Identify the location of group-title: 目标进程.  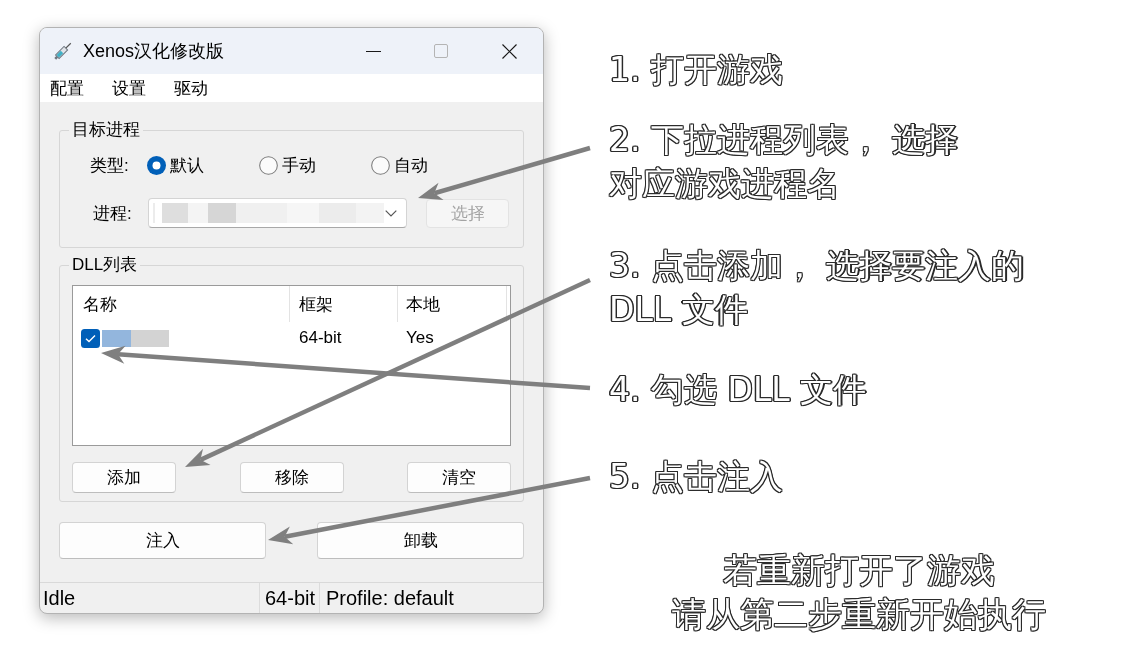
(106, 130).